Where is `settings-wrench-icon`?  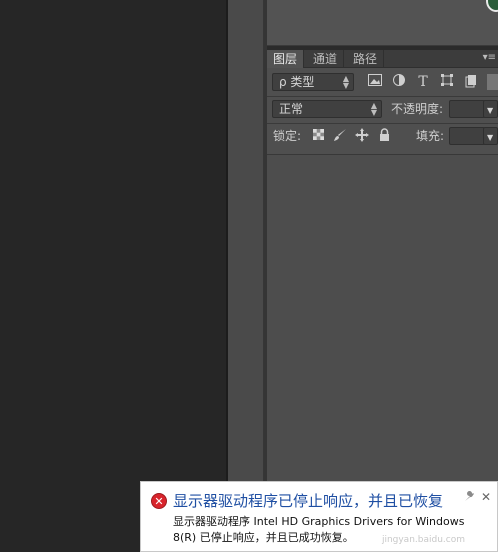
settings-wrench-icon is located at coordinates (469, 498).